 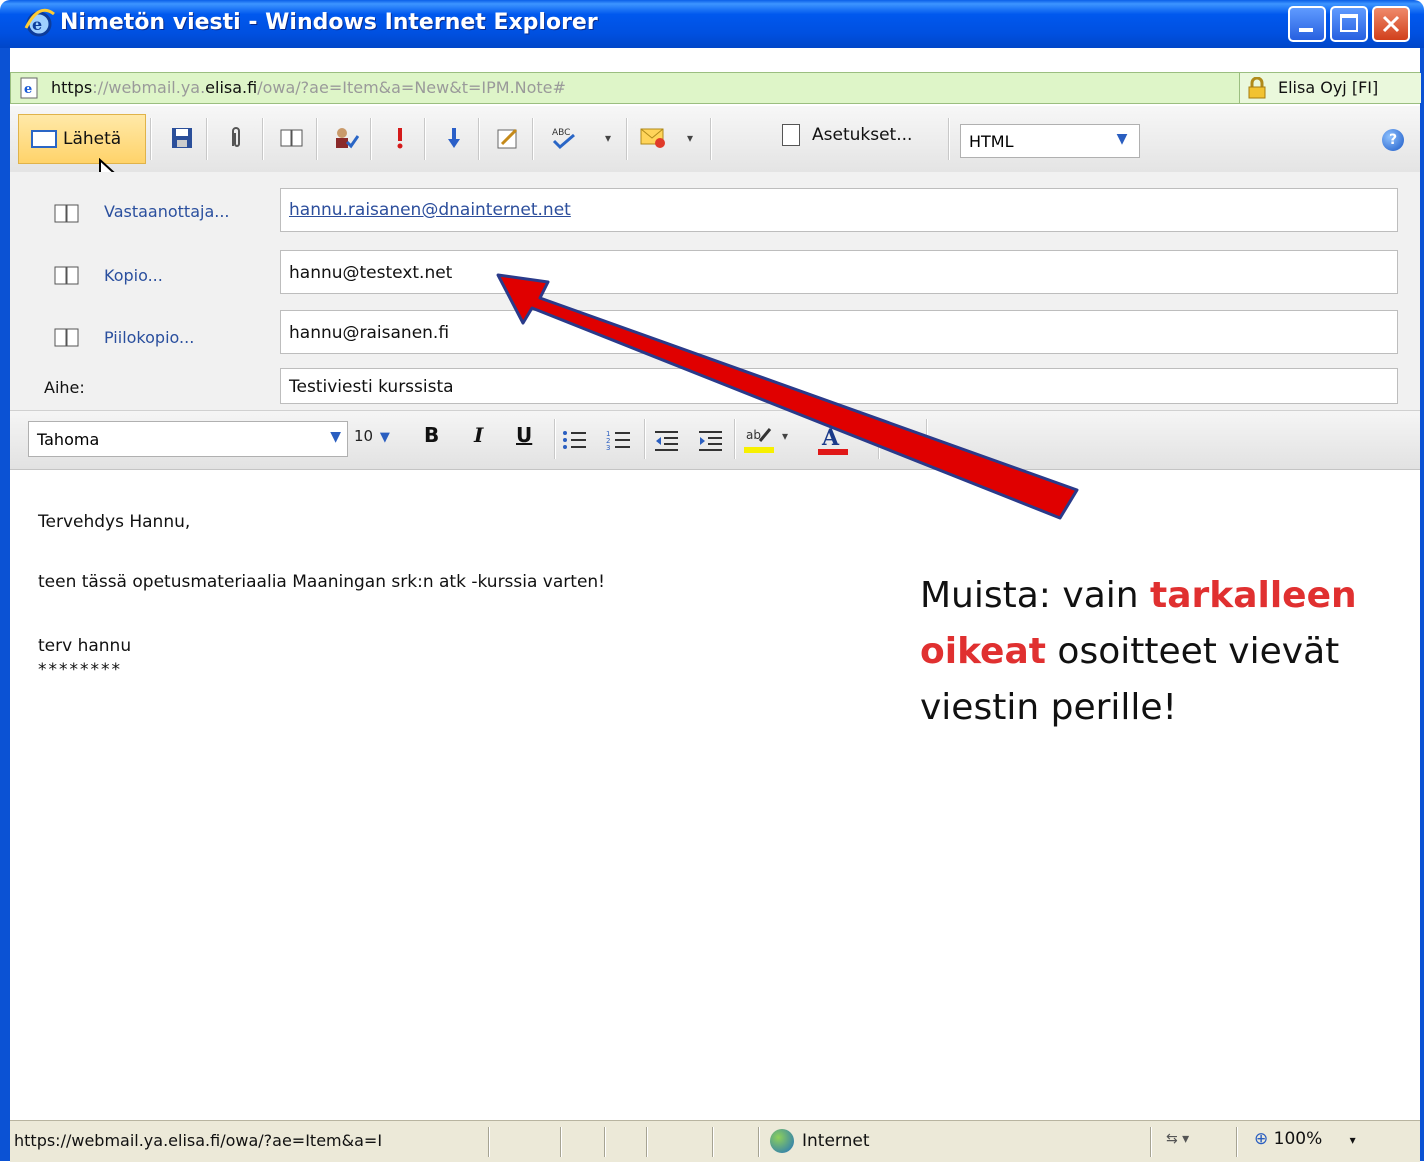 What do you see at coordinates (44, 139) in the screenshot?
I see `envelope-icon` at bounding box center [44, 139].